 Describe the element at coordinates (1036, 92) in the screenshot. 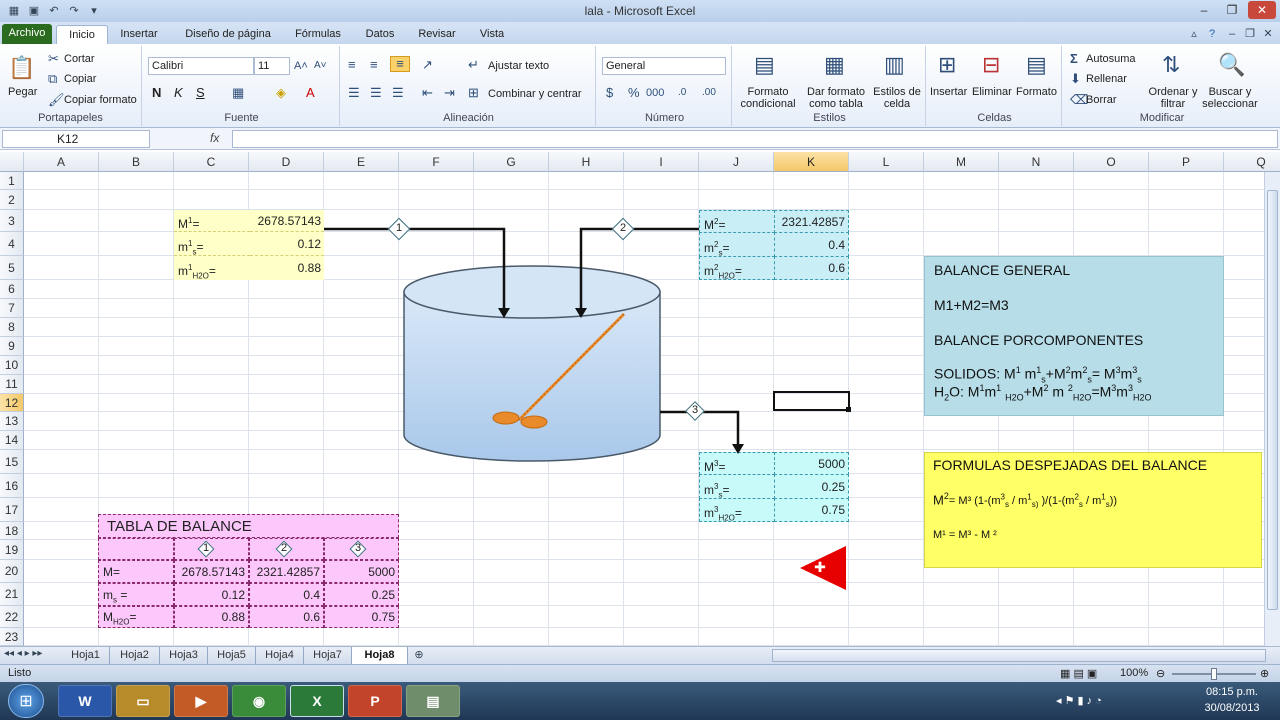

I see `format-cells-button: Formato` at that location.